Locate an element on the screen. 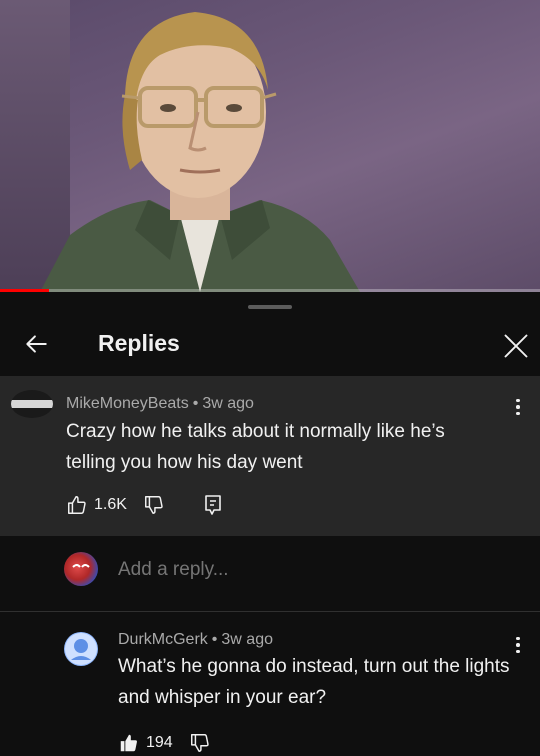 This screenshot has height=756, width=540. reply-comment-icon is located at coordinates (213, 505).